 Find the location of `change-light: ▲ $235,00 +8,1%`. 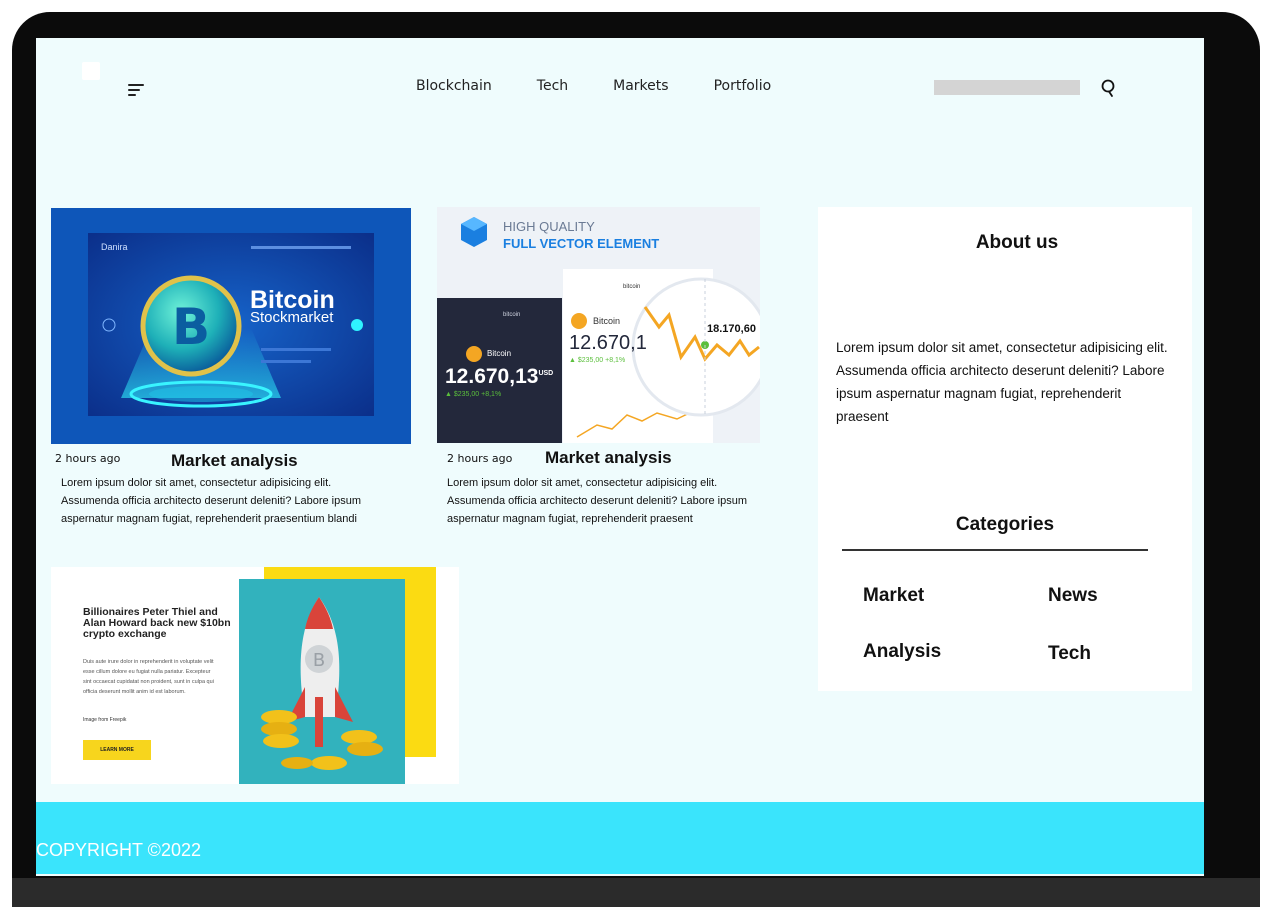

change-light: ▲ $235,00 +8,1% is located at coordinates (597, 360).